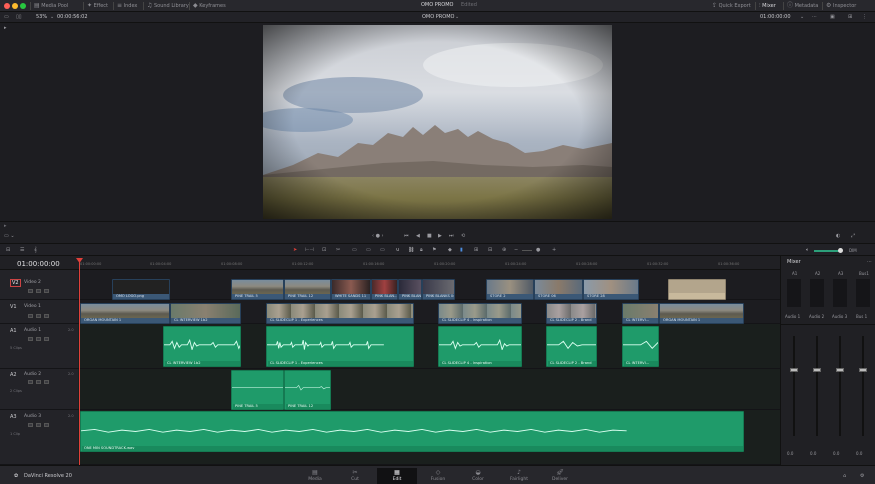 Image resolution: width=875 pixels, height=484 pixels. I want to click on go-to-end-icon: ⏭, so click(451, 236).